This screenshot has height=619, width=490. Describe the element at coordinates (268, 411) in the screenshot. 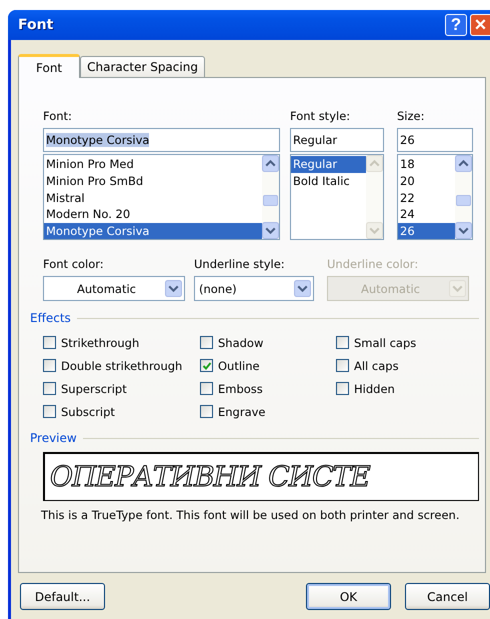

I see `checkbox: Engrave` at that location.